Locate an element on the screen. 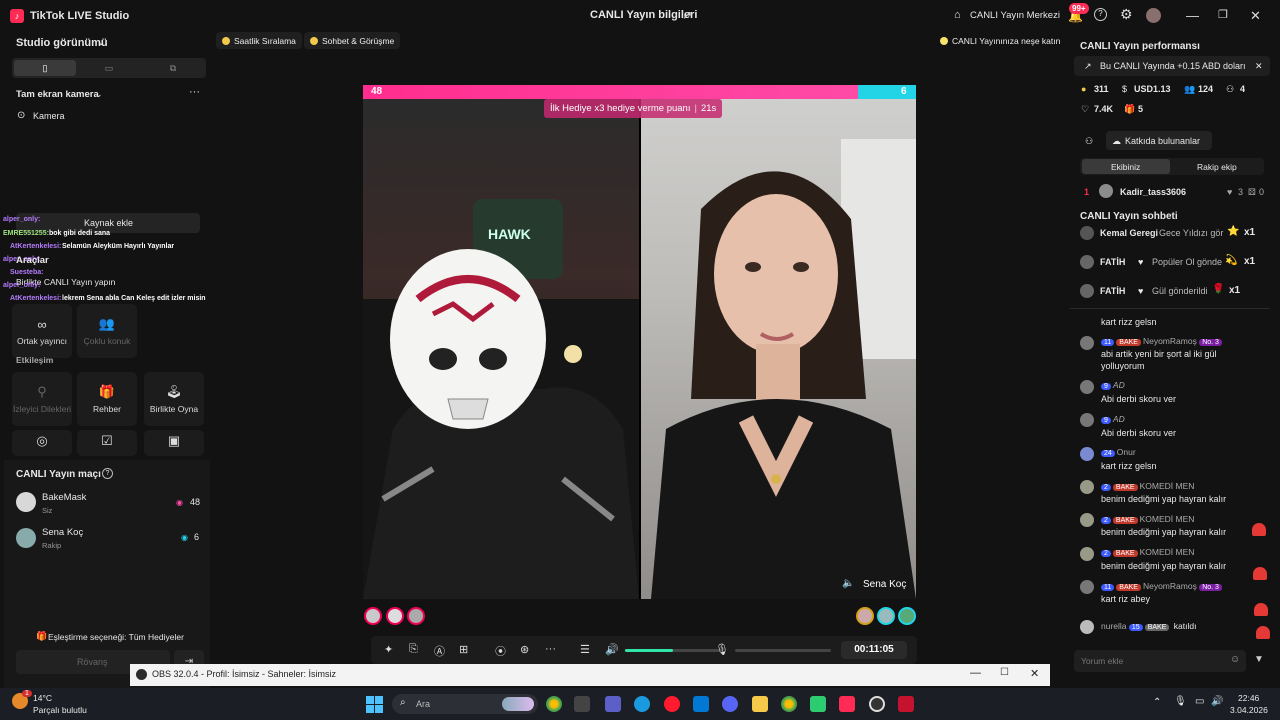 The image size is (1280, 720). search-box: ⌕ Ara is located at coordinates (465, 704).